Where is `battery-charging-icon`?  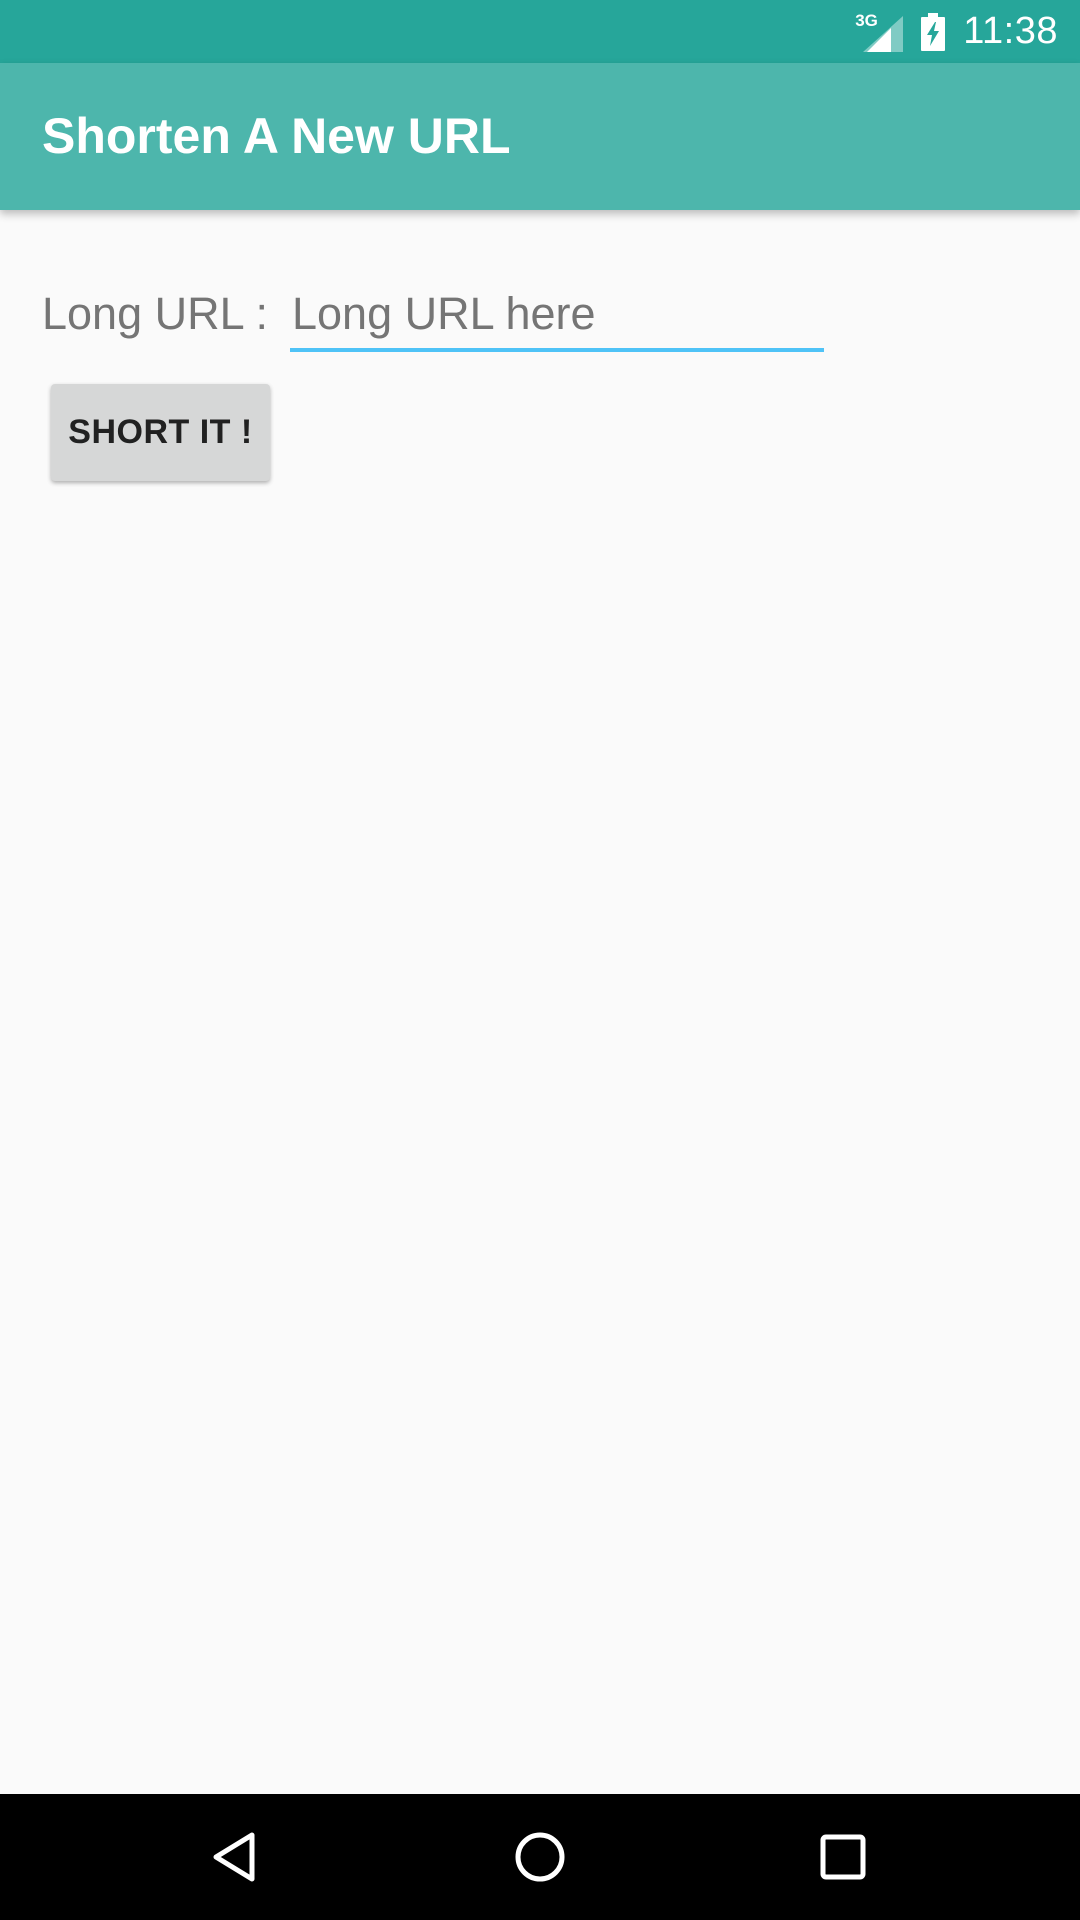 battery-charging-icon is located at coordinates (933, 31).